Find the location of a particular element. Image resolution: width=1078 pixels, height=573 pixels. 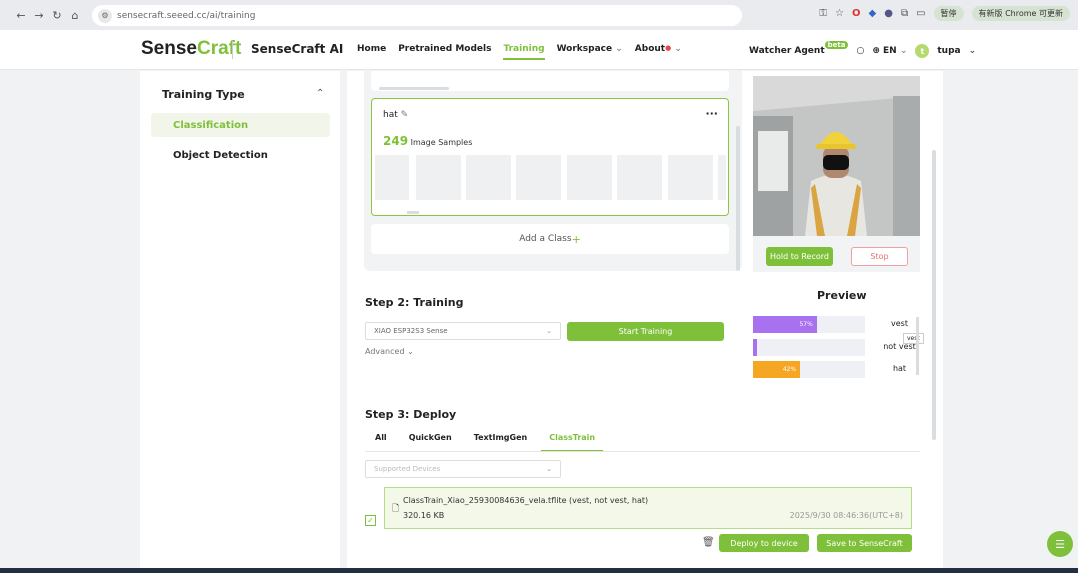

preview-title: Preview is located at coordinates (842, 295).